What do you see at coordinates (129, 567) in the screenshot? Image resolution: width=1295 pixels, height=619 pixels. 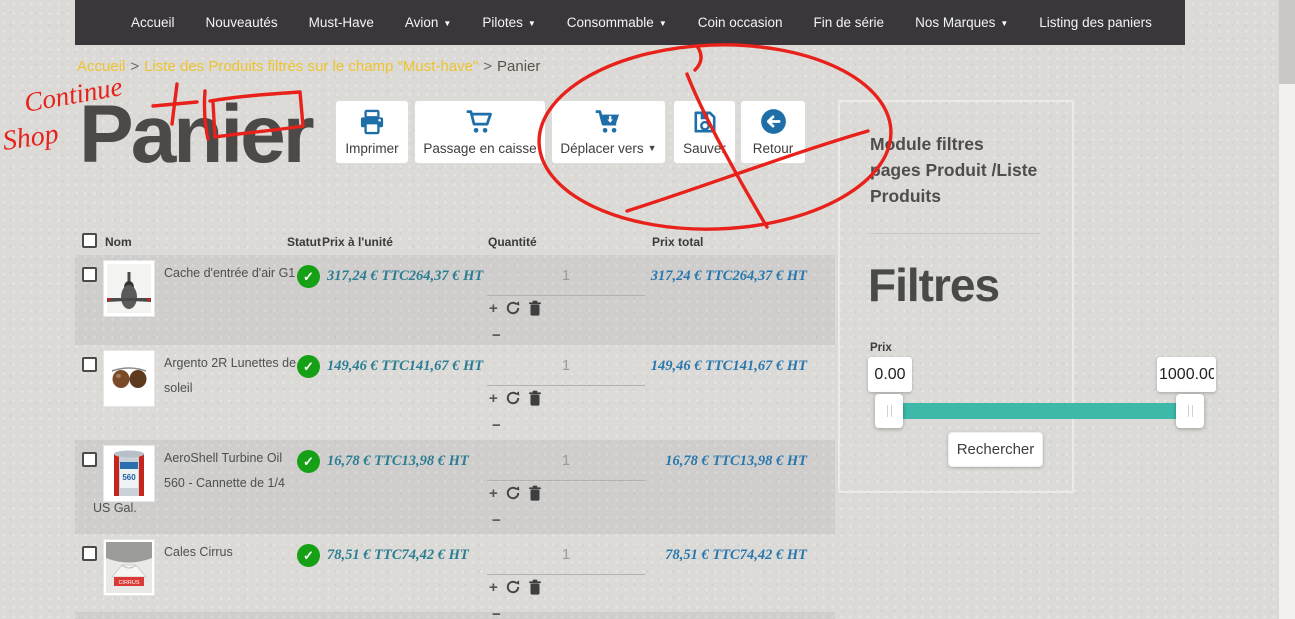 I see `product-thumbnail: CIRRUS` at bounding box center [129, 567].